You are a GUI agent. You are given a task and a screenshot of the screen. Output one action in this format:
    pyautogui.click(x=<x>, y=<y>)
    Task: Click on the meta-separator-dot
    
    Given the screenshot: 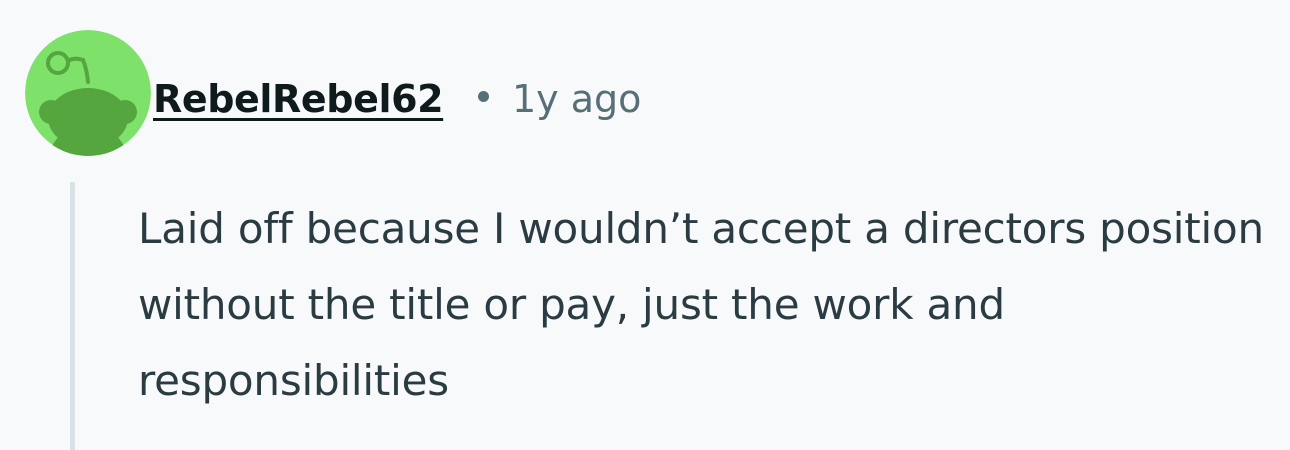 What is the action you would take?
    pyautogui.click(x=483, y=96)
    